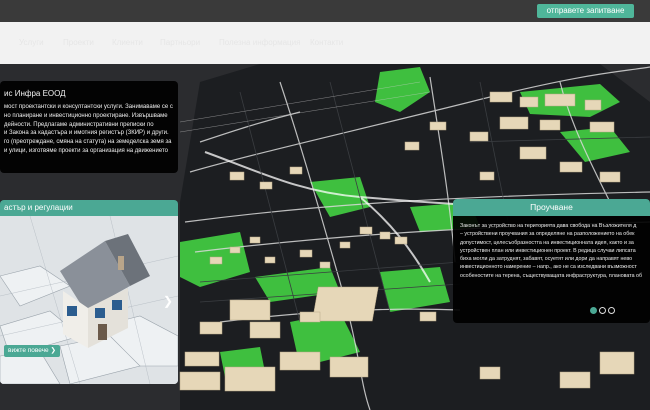 This screenshot has height=410, width=650. I want to click on house-model-image: ❯, so click(89, 299).